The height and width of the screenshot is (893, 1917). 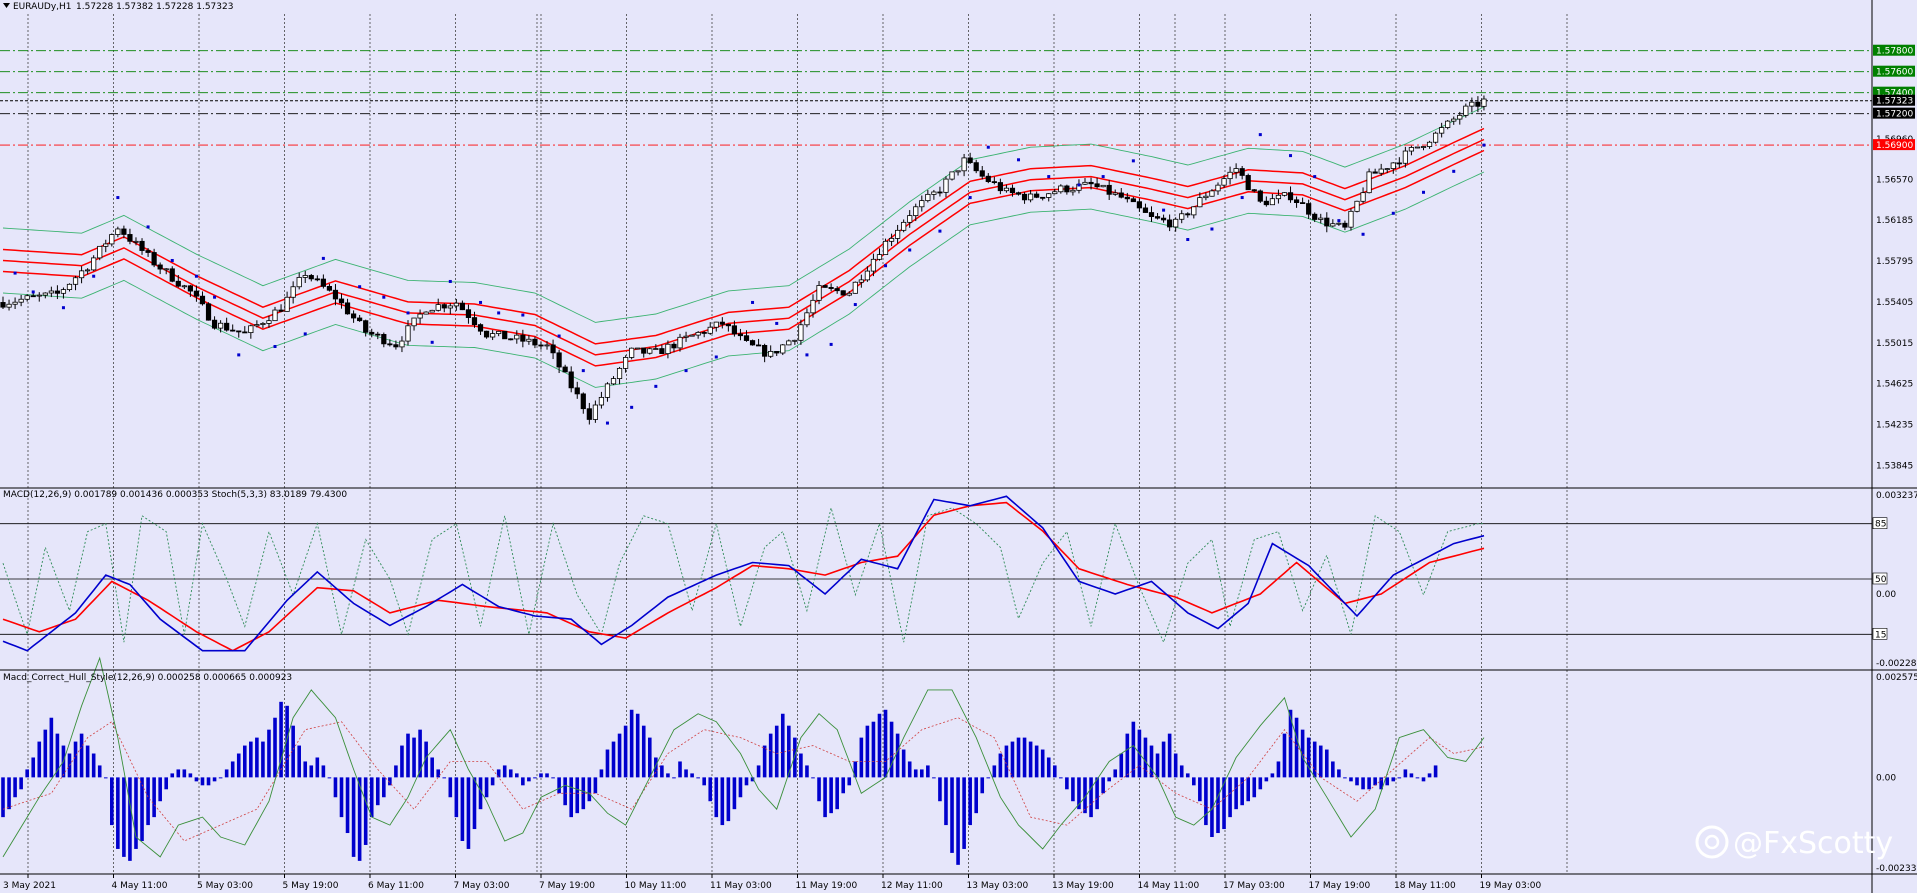 I want to click on time-tick-label: 18 May 11:00, so click(x=1425, y=886).